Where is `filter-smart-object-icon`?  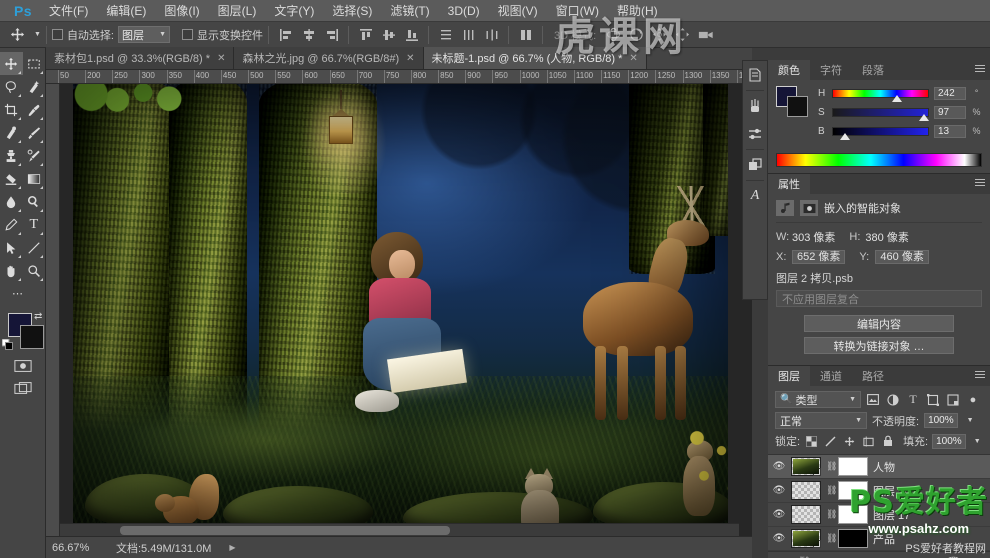
filter-smart-object-icon is located at coordinates (953, 400).